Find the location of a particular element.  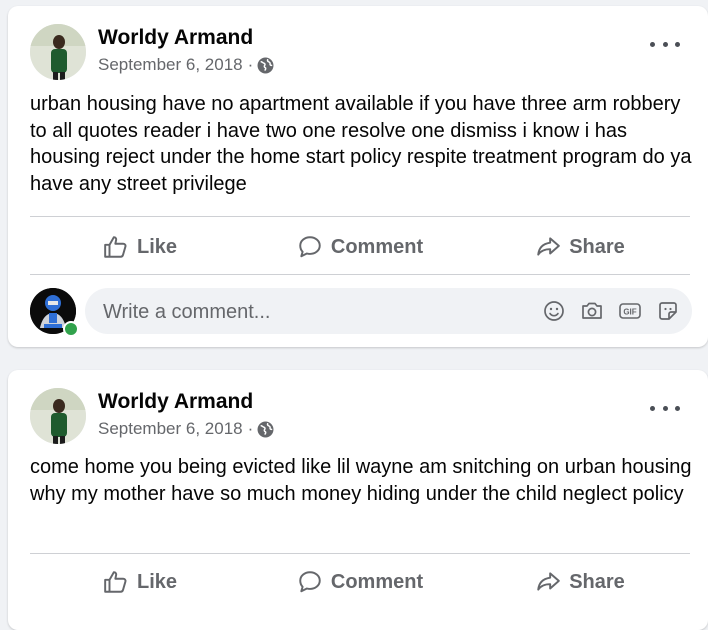

gif-icon: GIF is located at coordinates (630, 311).